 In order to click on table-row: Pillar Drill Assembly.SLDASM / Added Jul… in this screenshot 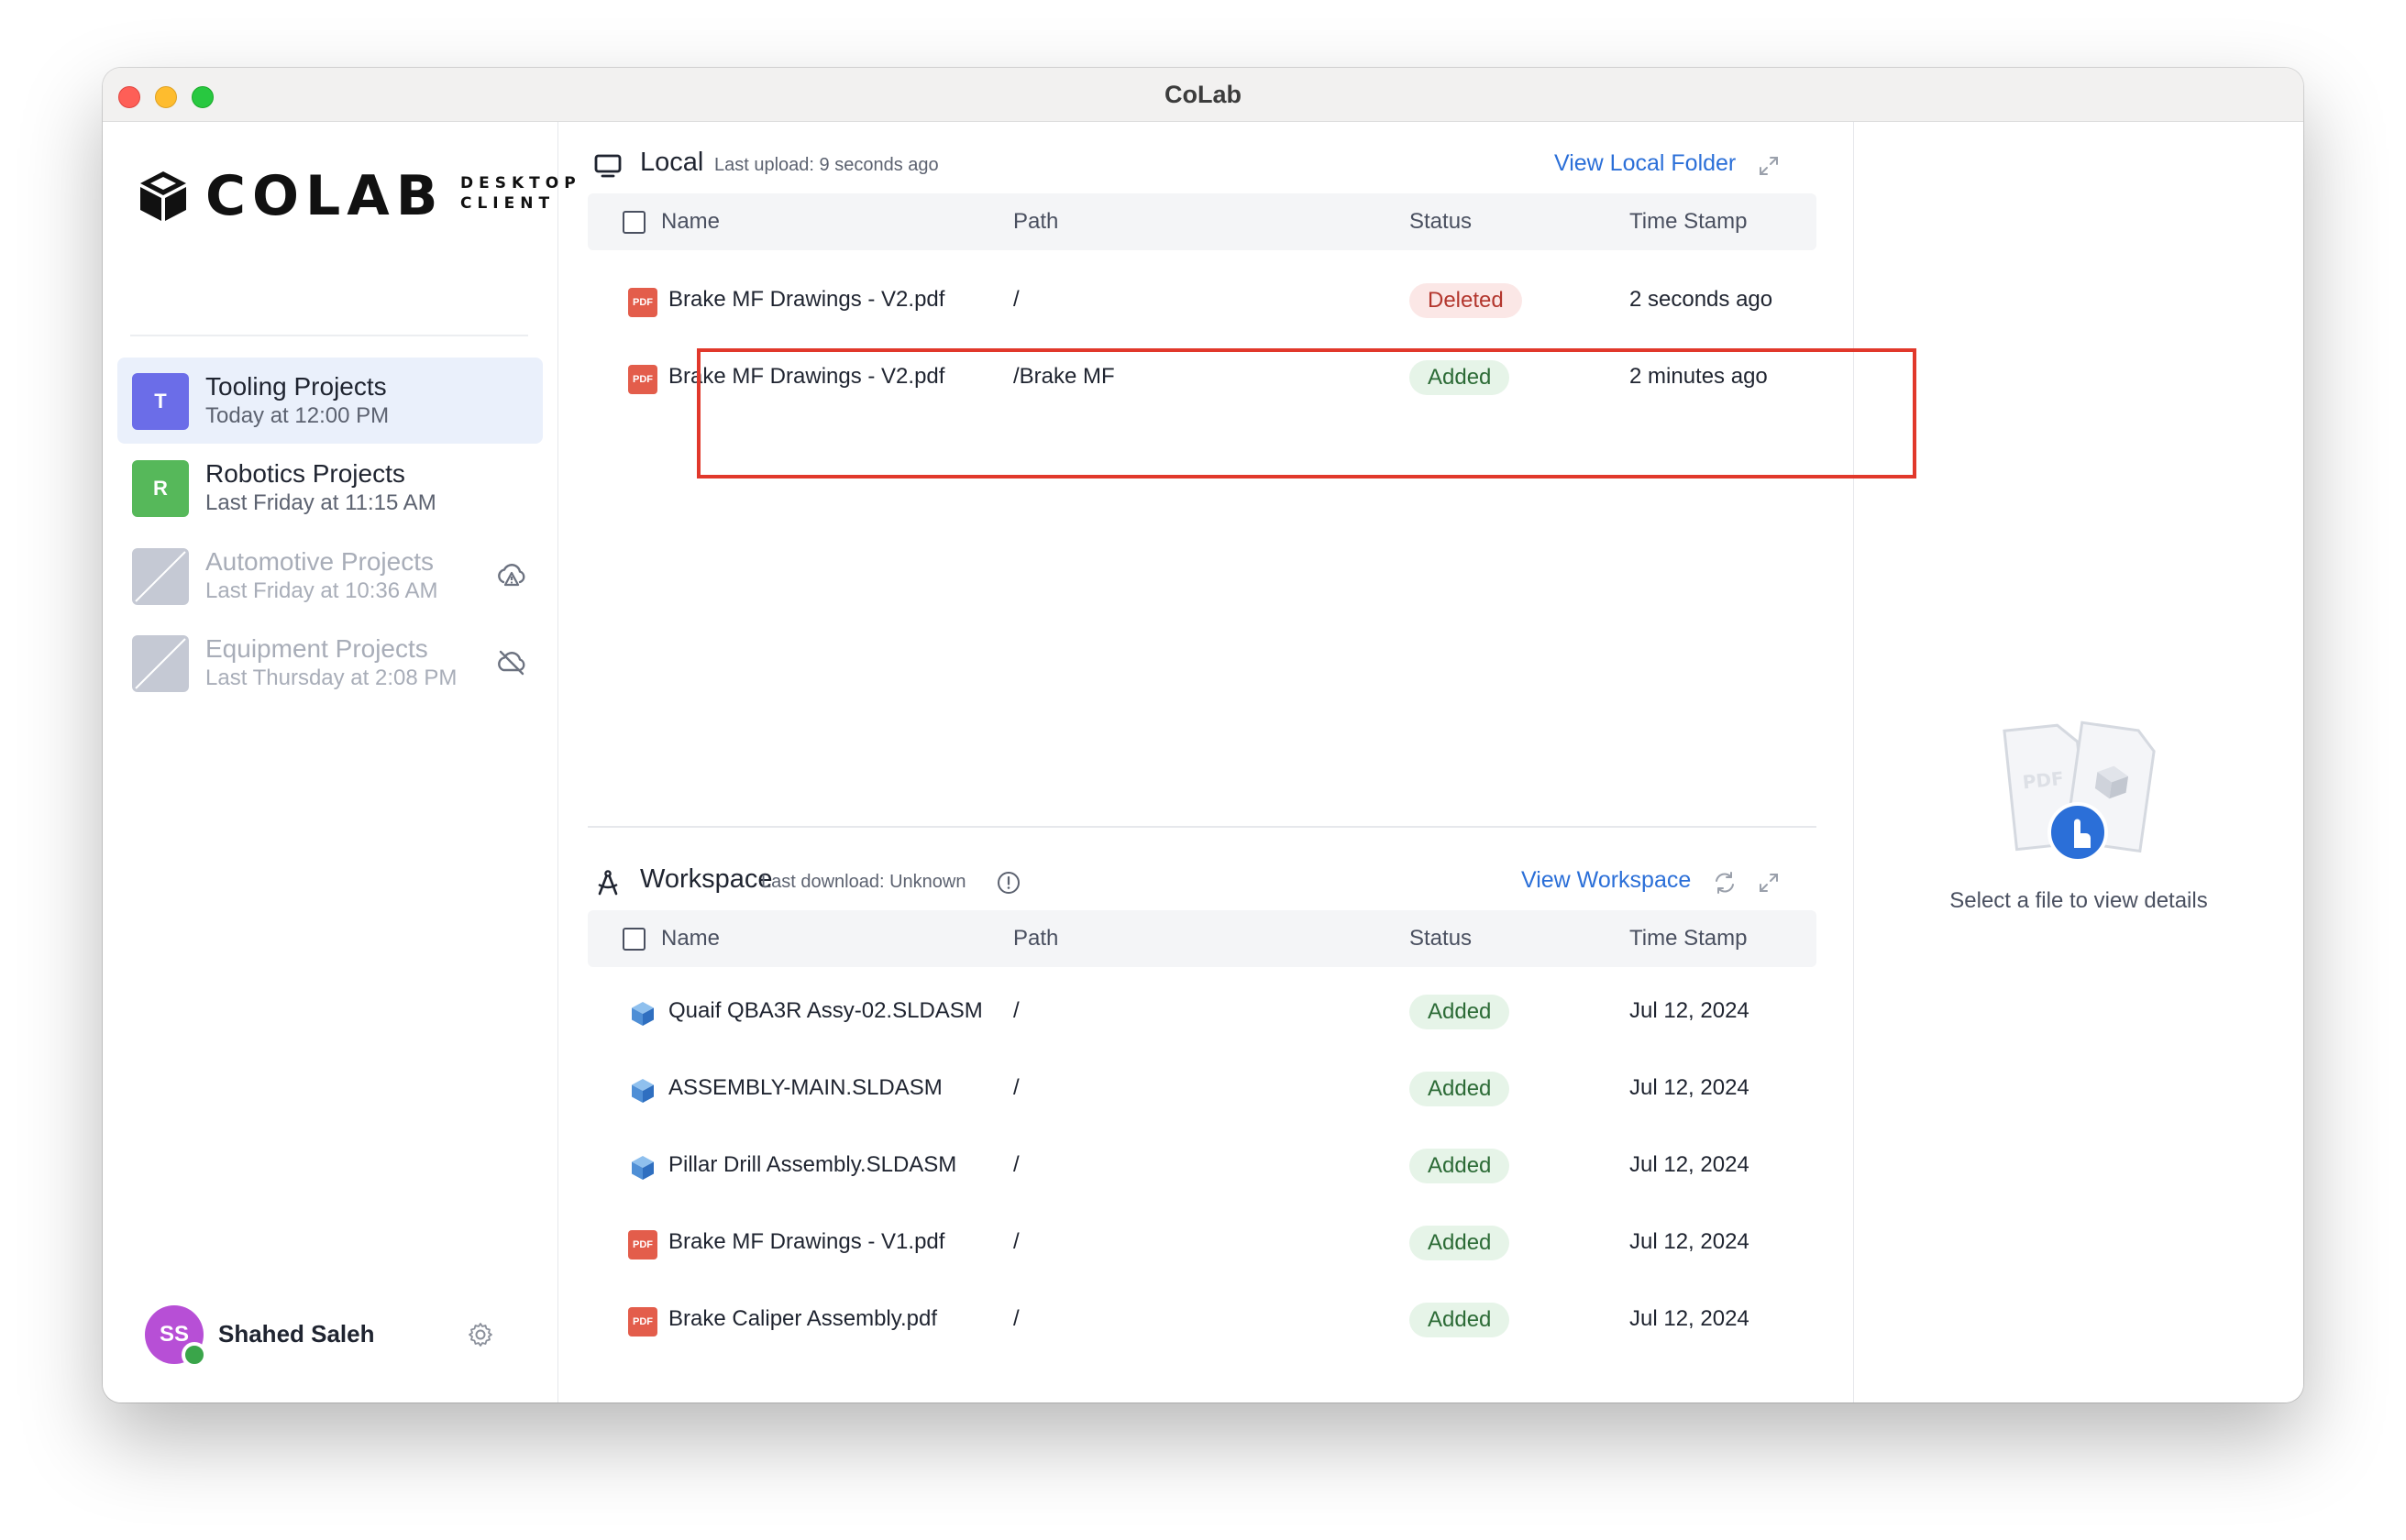, I will do `click(1202, 1166)`.